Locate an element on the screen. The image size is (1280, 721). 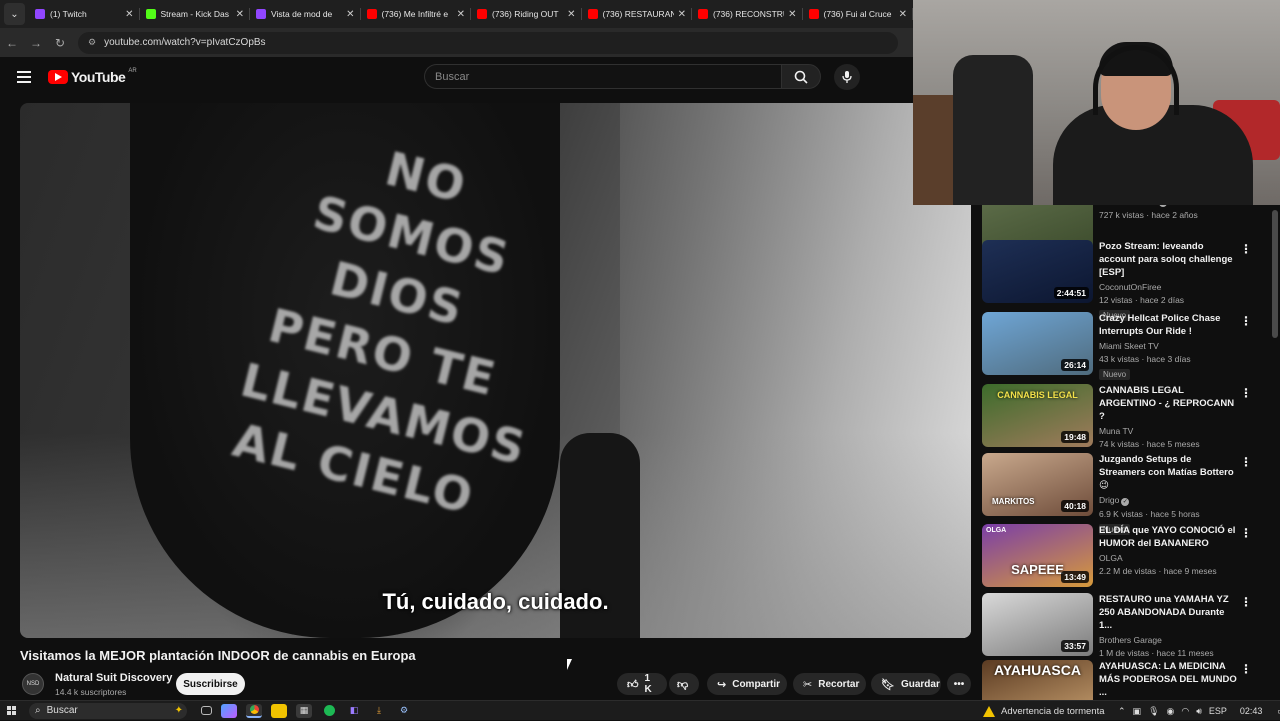
dislike-button: 👎︎ is located at coordinates (684, 684).